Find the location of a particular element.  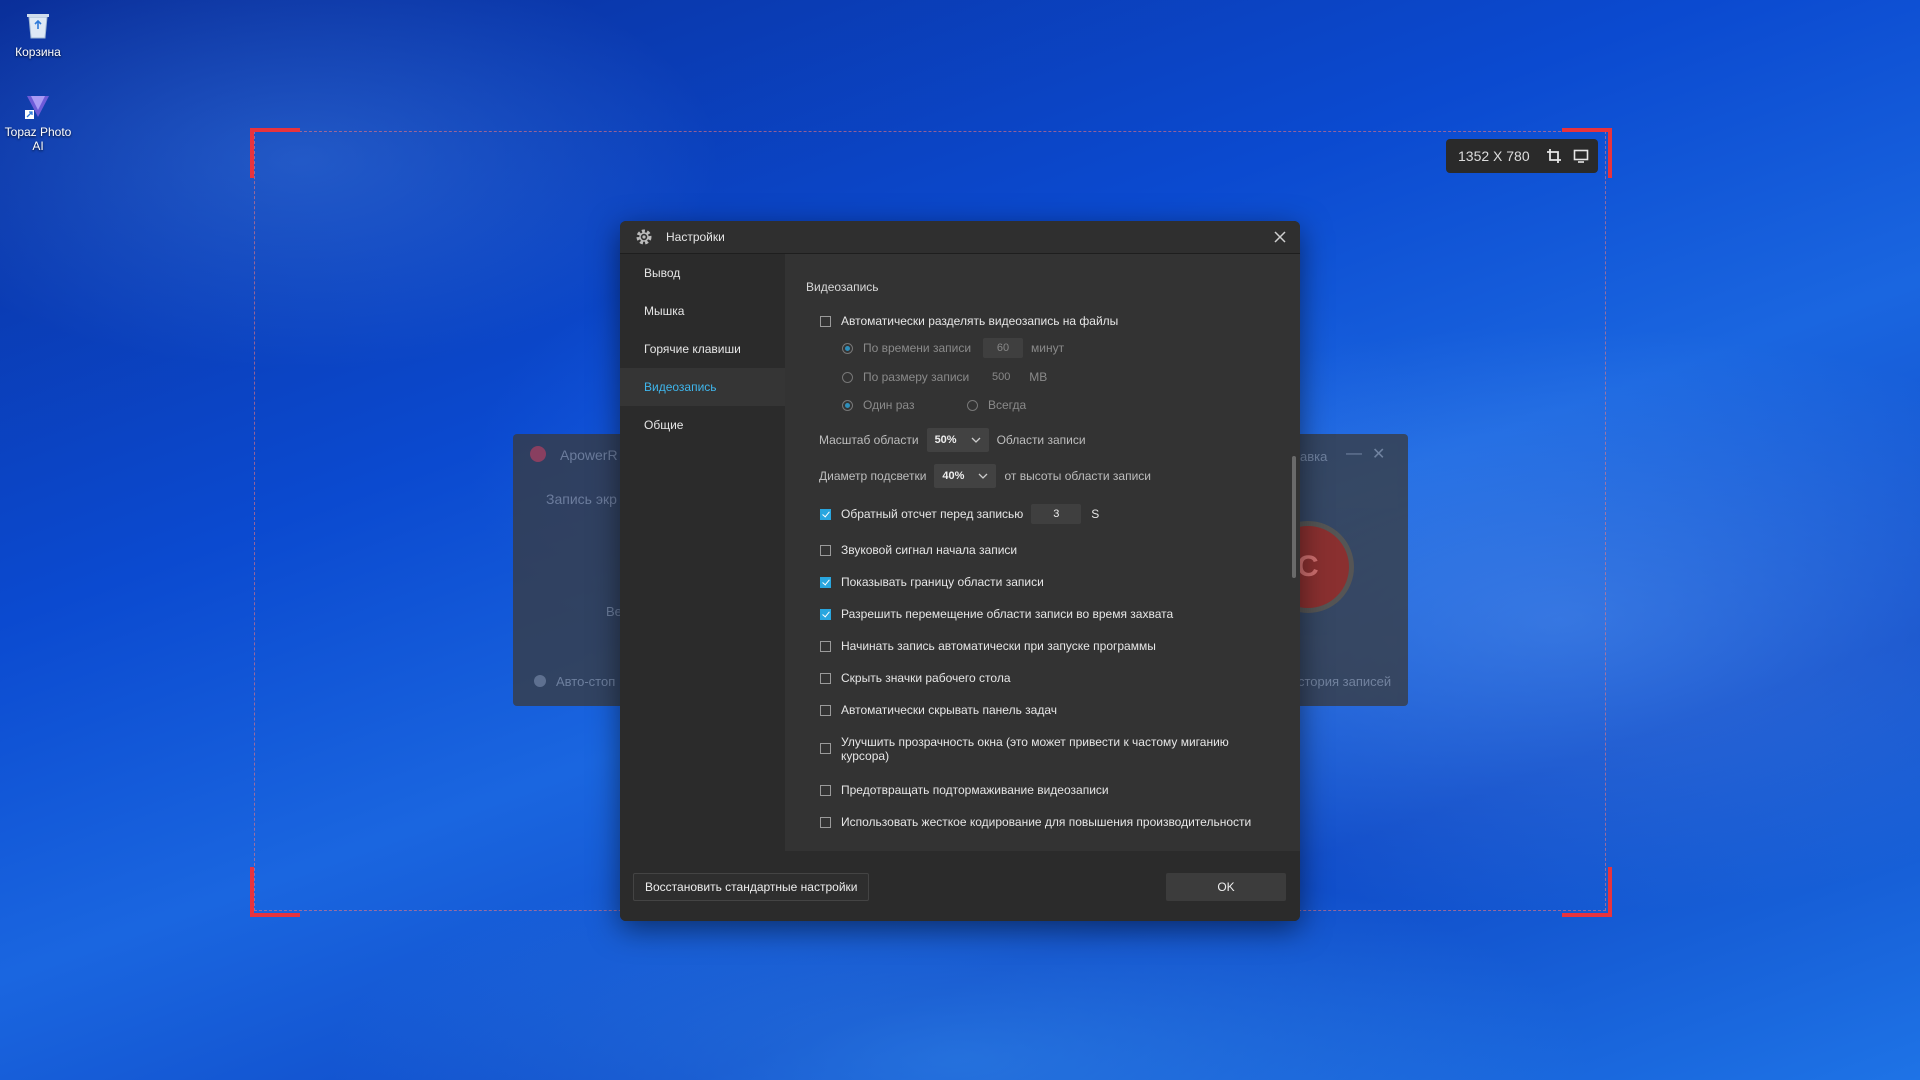

capture-corner-bottom-left is located at coordinates (275, 892).